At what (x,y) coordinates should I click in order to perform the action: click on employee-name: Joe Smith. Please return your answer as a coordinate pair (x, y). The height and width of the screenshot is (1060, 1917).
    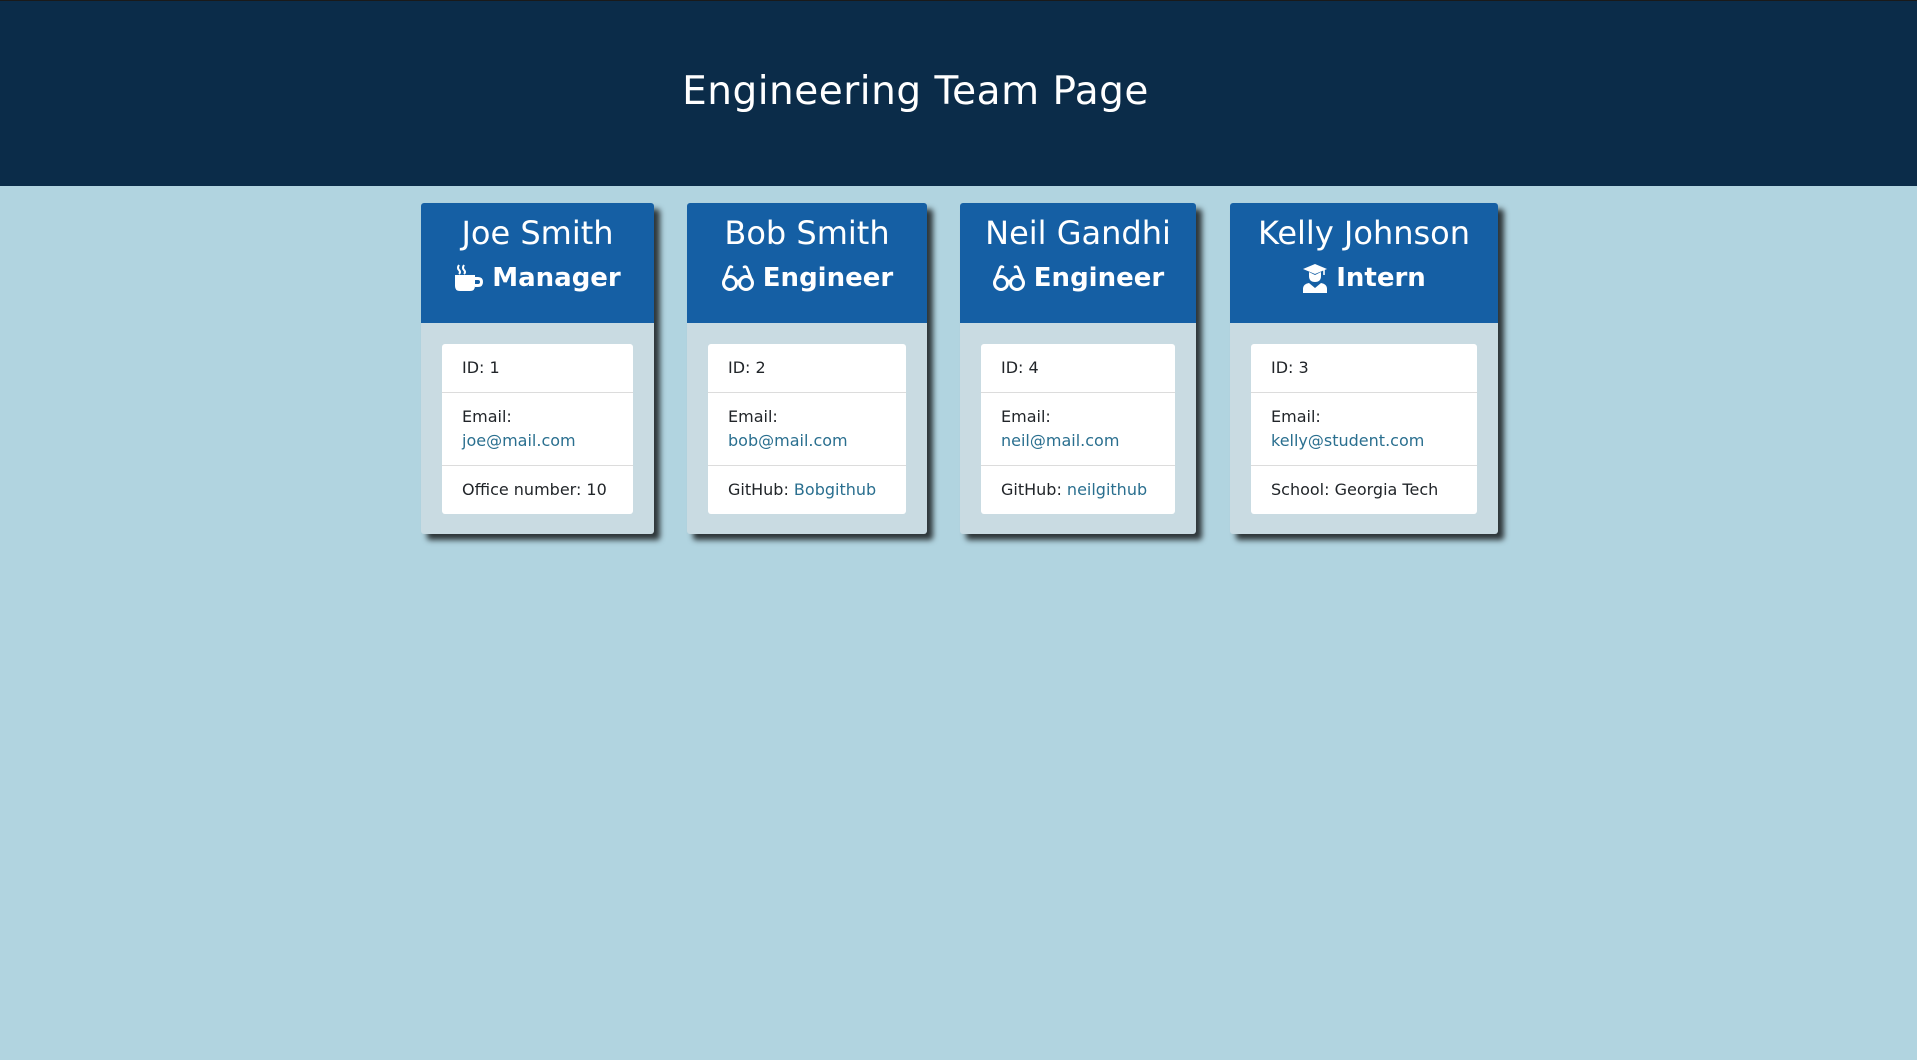
    Looking at the image, I should click on (537, 233).